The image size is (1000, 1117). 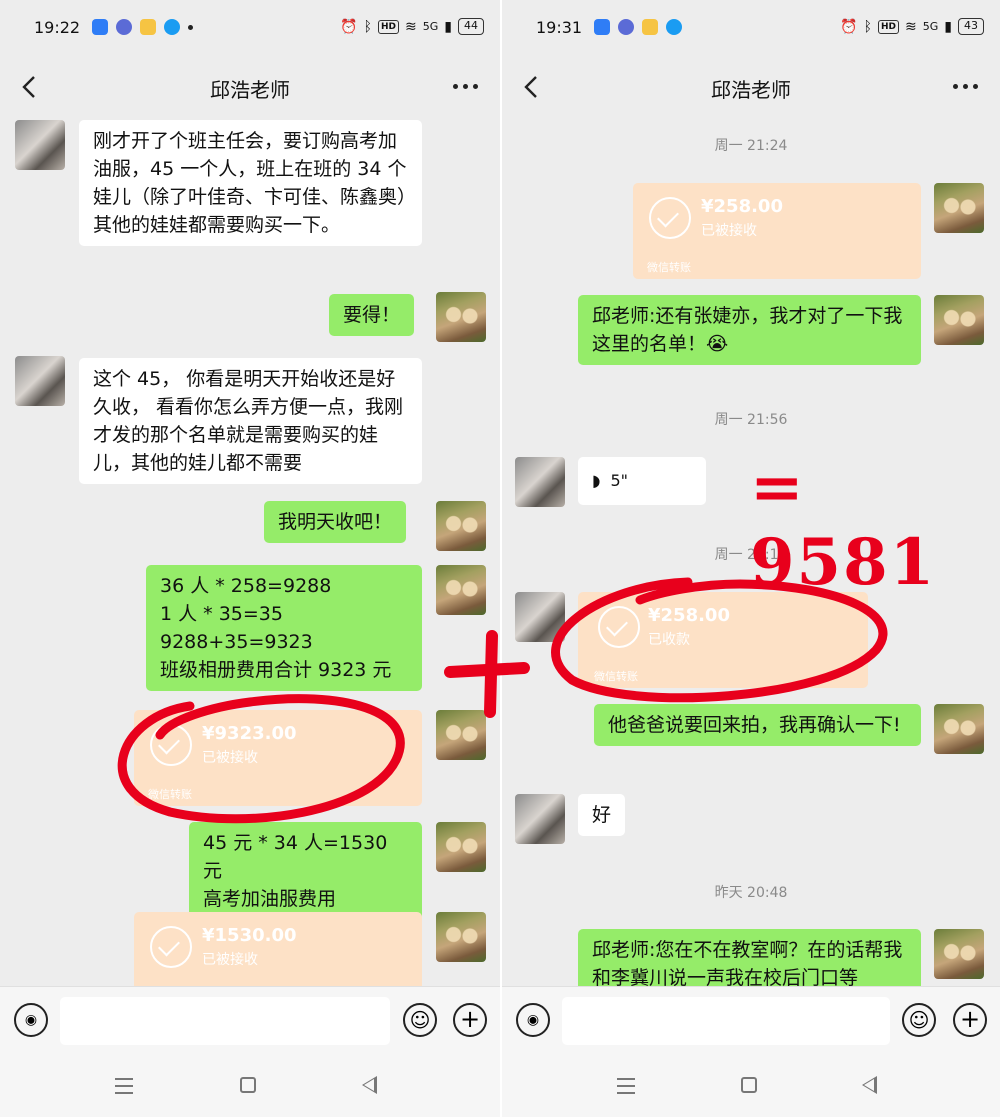 I want to click on status-bar: 19:31 ⏰ ᛒ HD ≋ 5G ▮ 43, so click(x=751, y=28).